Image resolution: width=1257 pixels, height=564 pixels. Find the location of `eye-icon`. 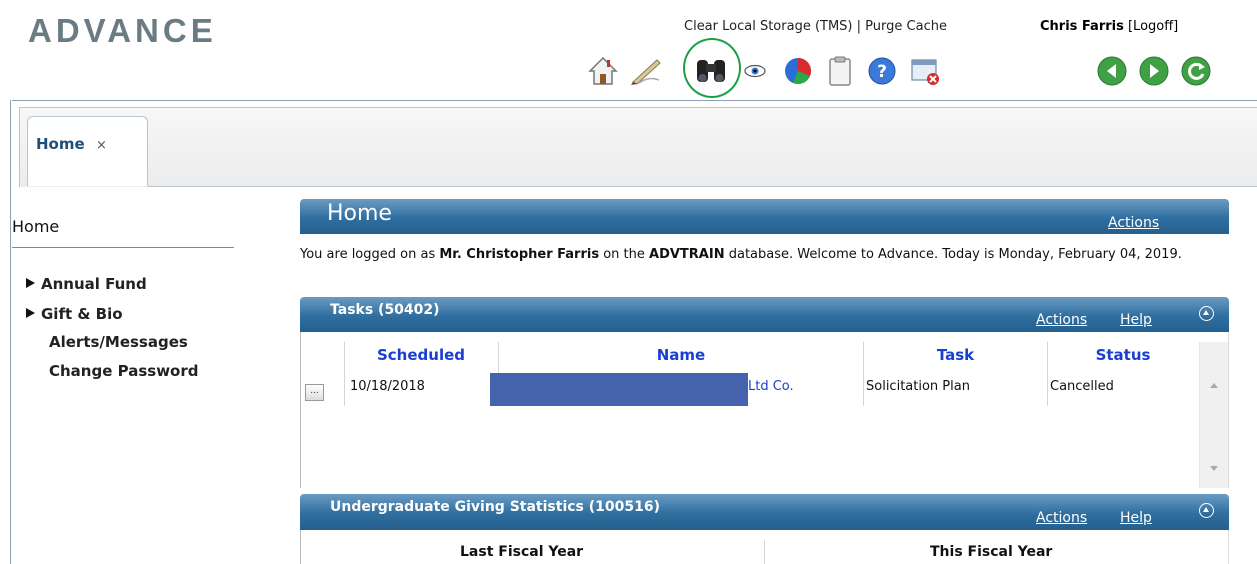

eye-icon is located at coordinates (755, 71).